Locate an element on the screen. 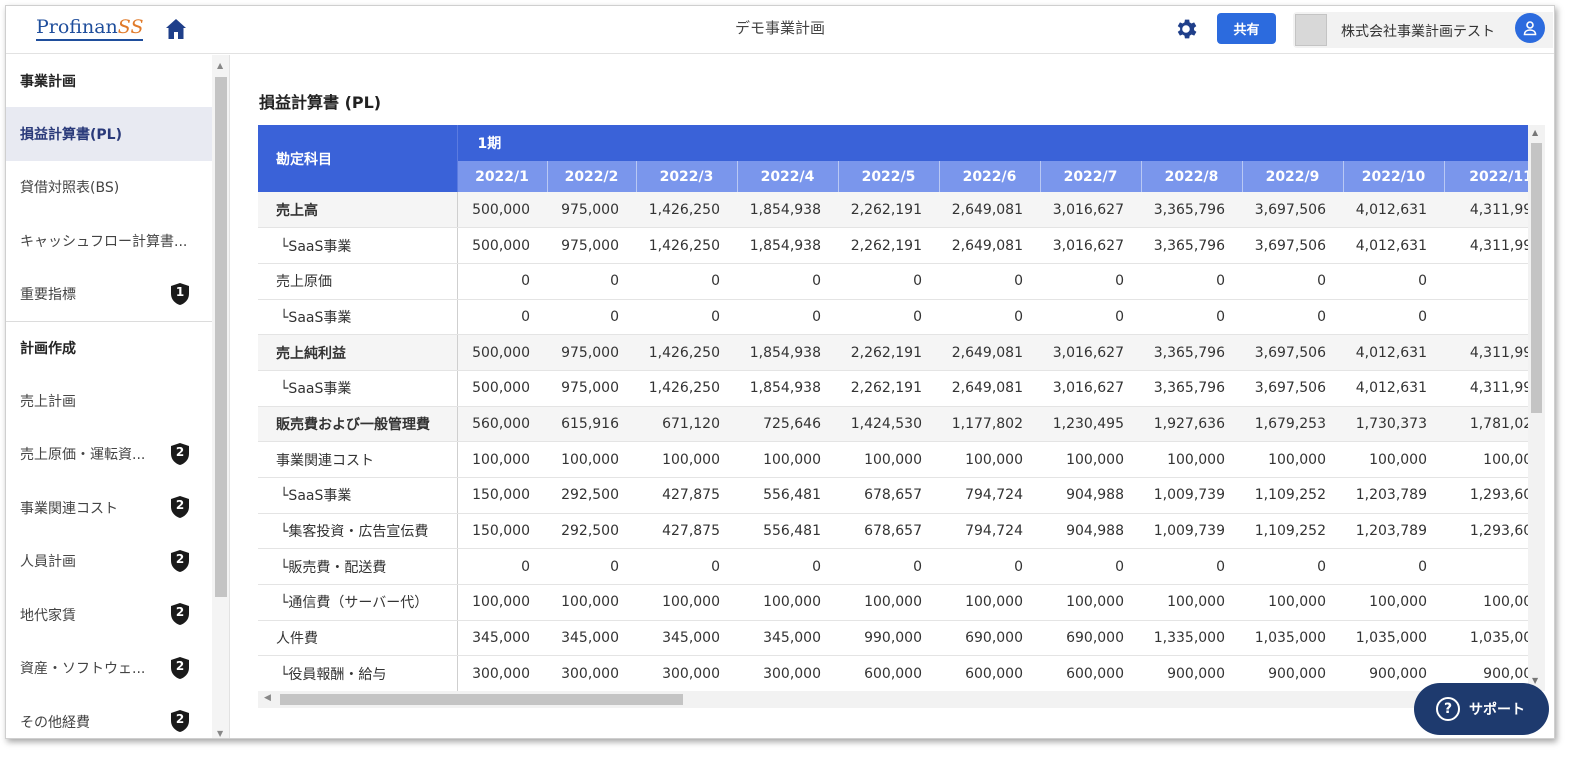 The height and width of the screenshot is (761, 1588). sidebar-item-cost-of-sales: 売上原価・運転資... 2 is located at coordinates (109, 455).